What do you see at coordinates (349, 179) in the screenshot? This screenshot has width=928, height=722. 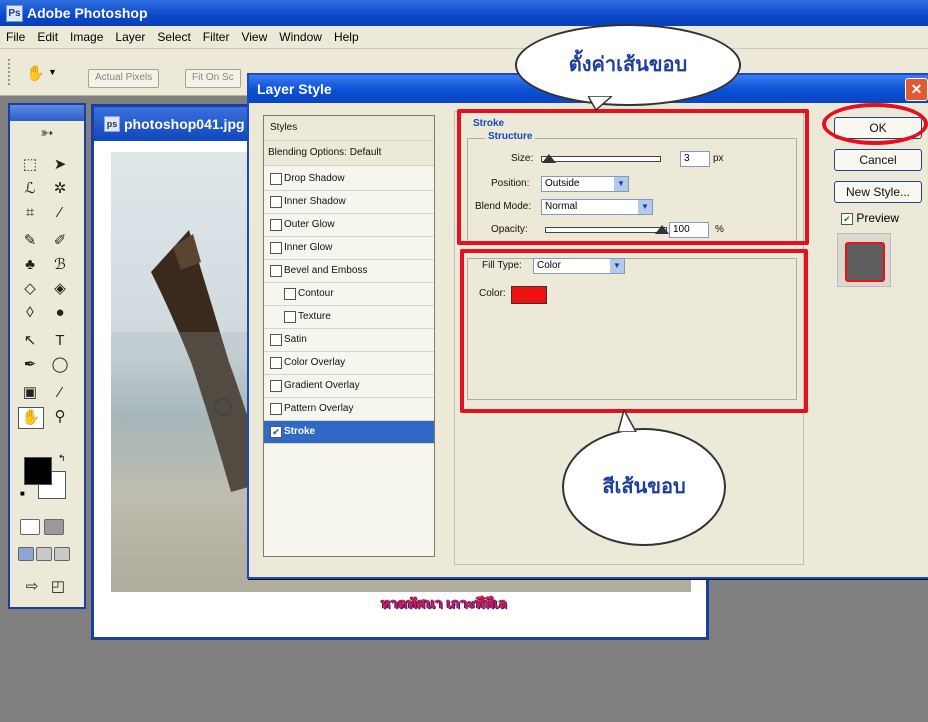 I see `style-item-drop-shadow: Drop Shadow` at bounding box center [349, 179].